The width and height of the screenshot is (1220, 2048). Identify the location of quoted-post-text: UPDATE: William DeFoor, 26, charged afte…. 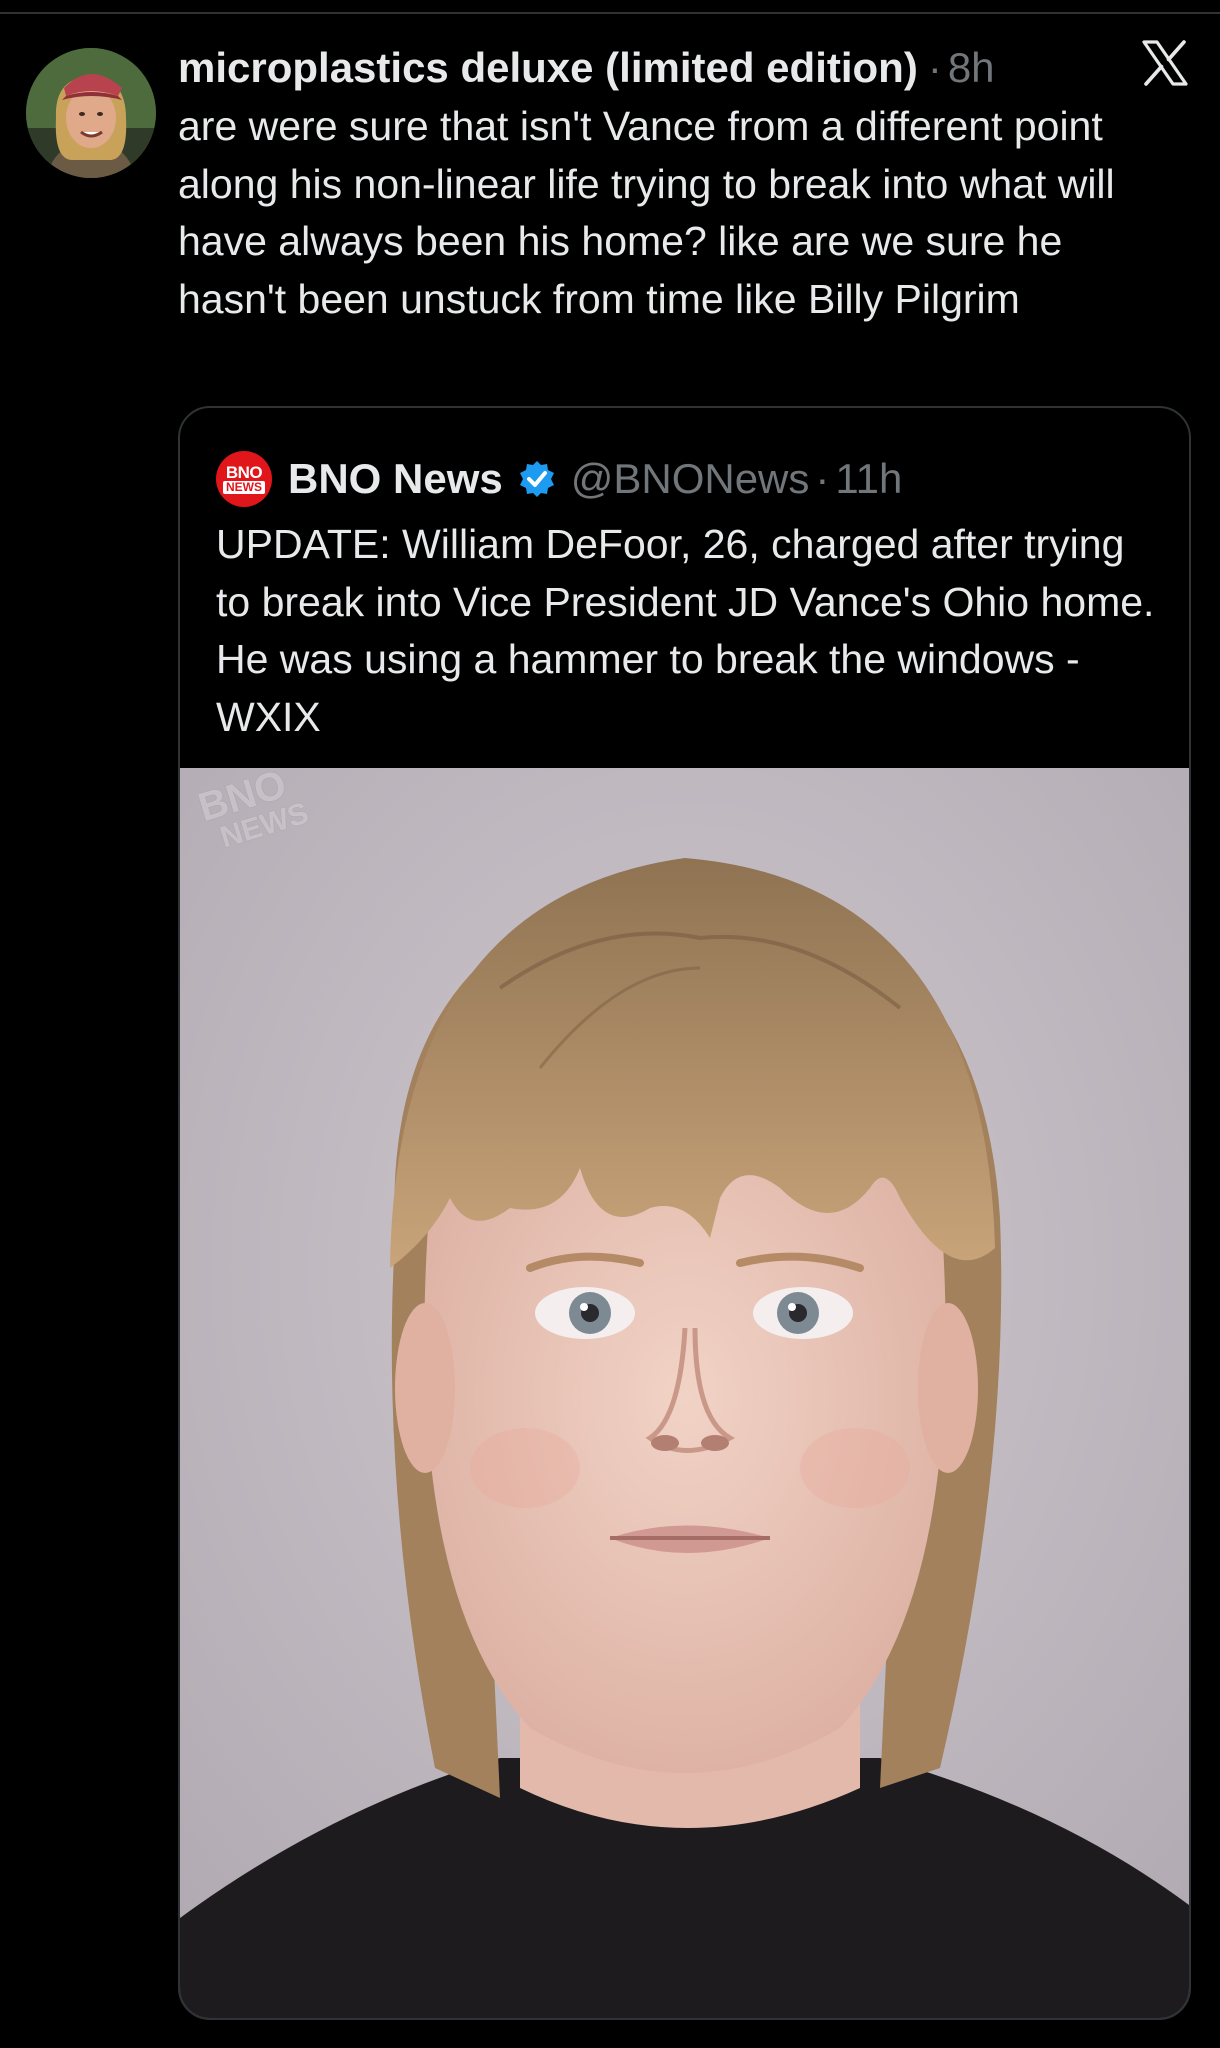
(685, 630).